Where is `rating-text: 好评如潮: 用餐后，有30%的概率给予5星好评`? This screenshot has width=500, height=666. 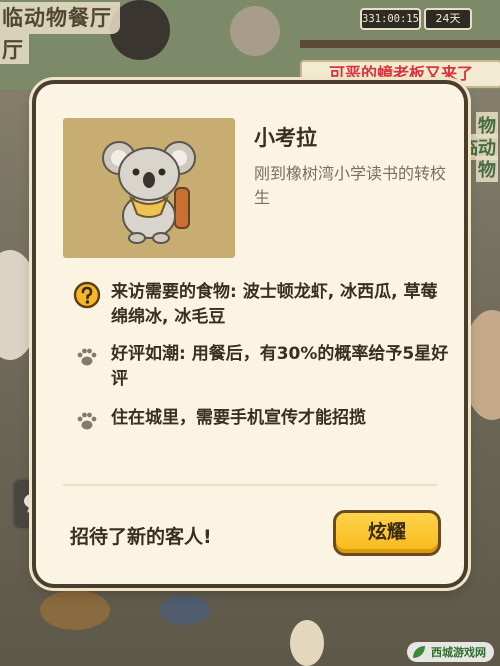 rating-text: 好评如潮: 用餐后，有30%的概率给予5星好评 is located at coordinates (280, 366).